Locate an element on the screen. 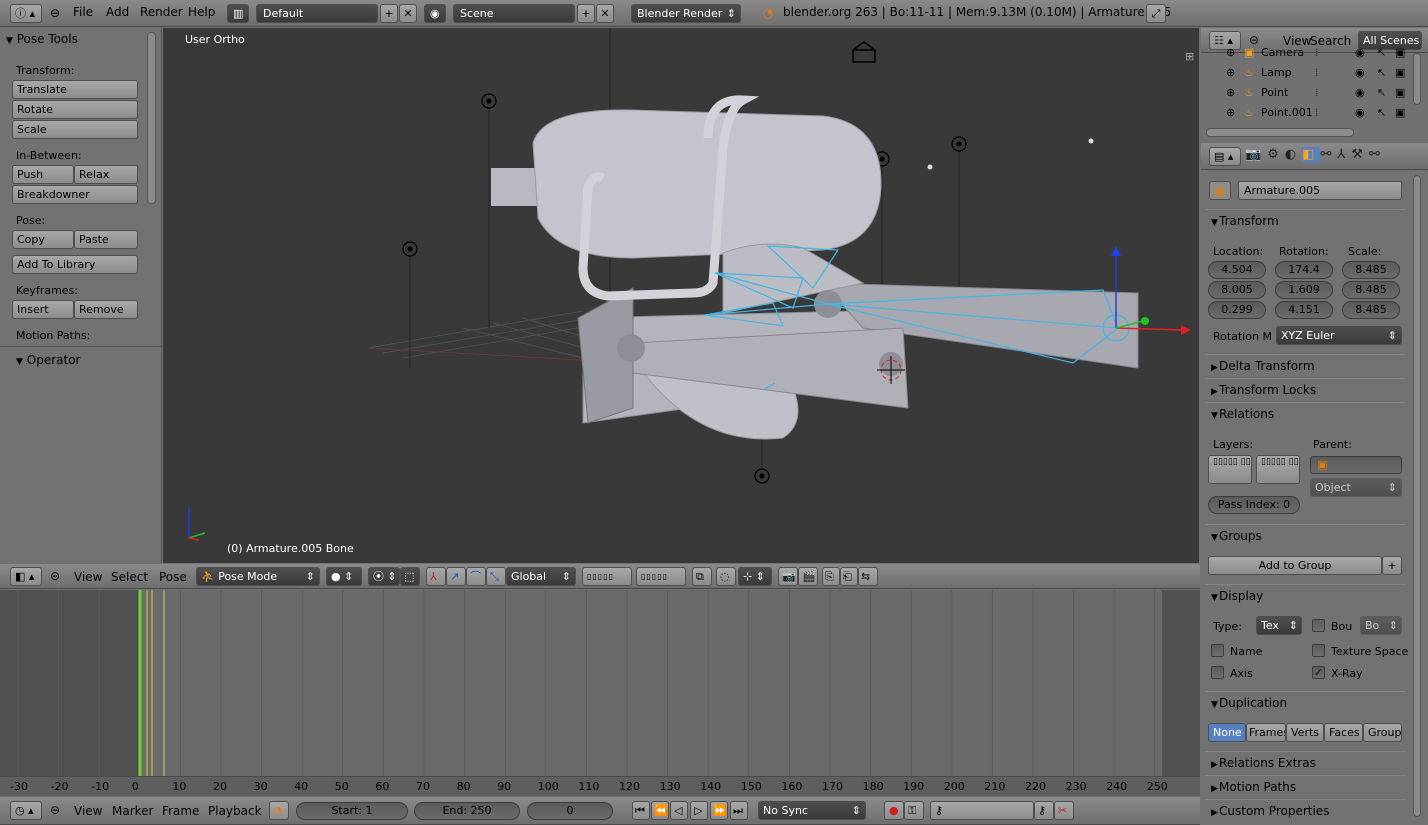  breakdowner-button: Breakdowner is located at coordinates (75, 194).